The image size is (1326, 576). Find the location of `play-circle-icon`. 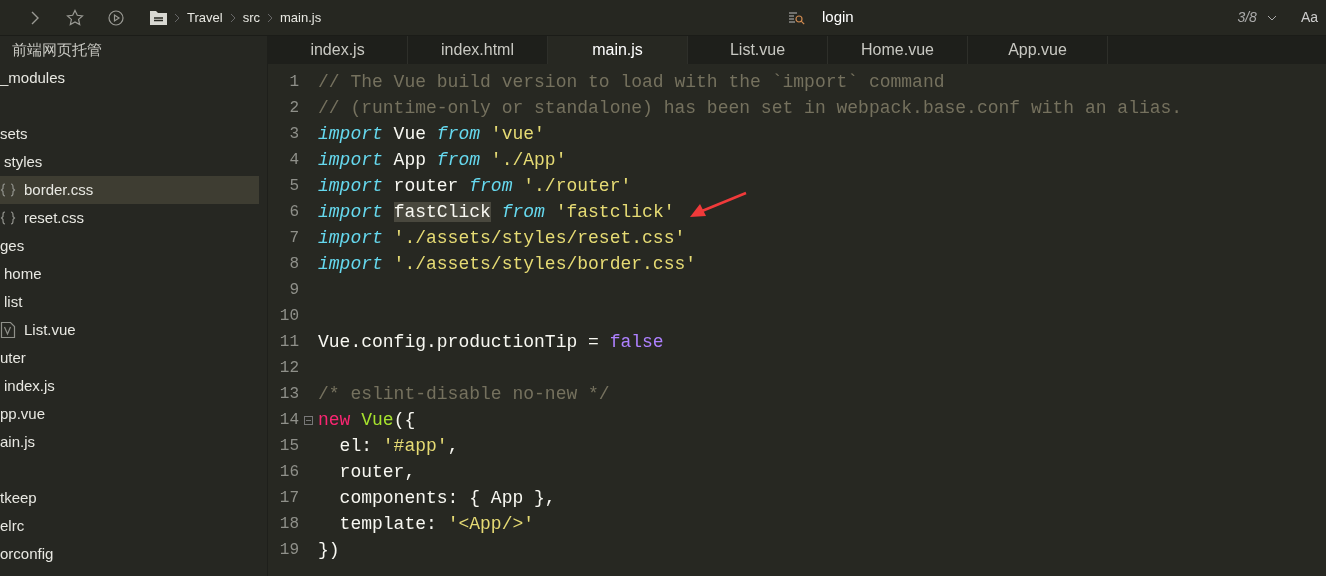

play-circle-icon is located at coordinates (116, 17).